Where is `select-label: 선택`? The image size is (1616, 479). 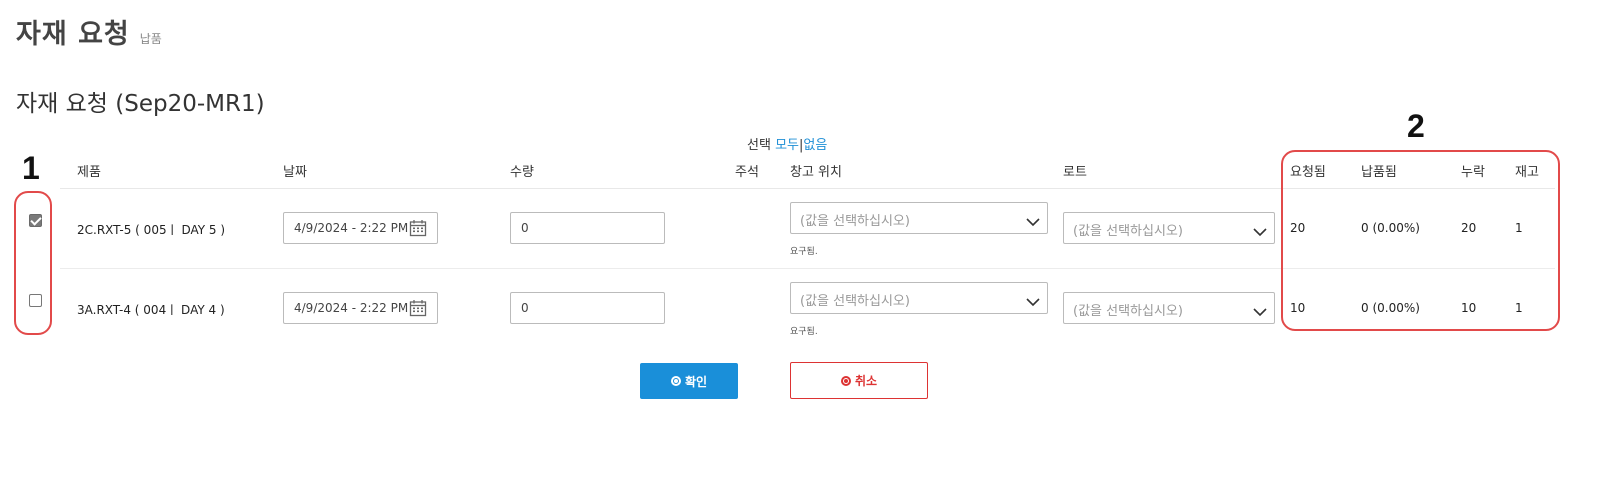 select-label: 선택 is located at coordinates (759, 145).